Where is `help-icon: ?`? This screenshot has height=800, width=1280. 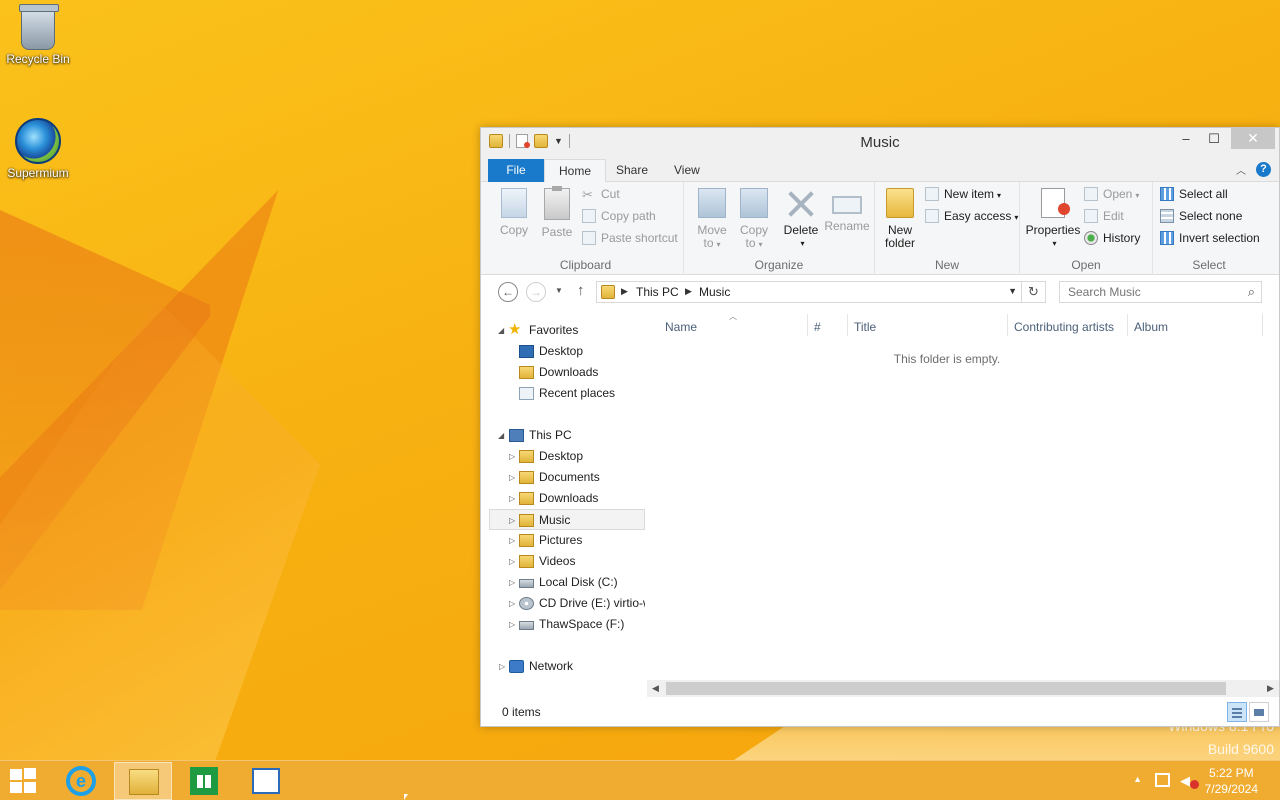
help-icon: ? is located at coordinates (1263, 169).